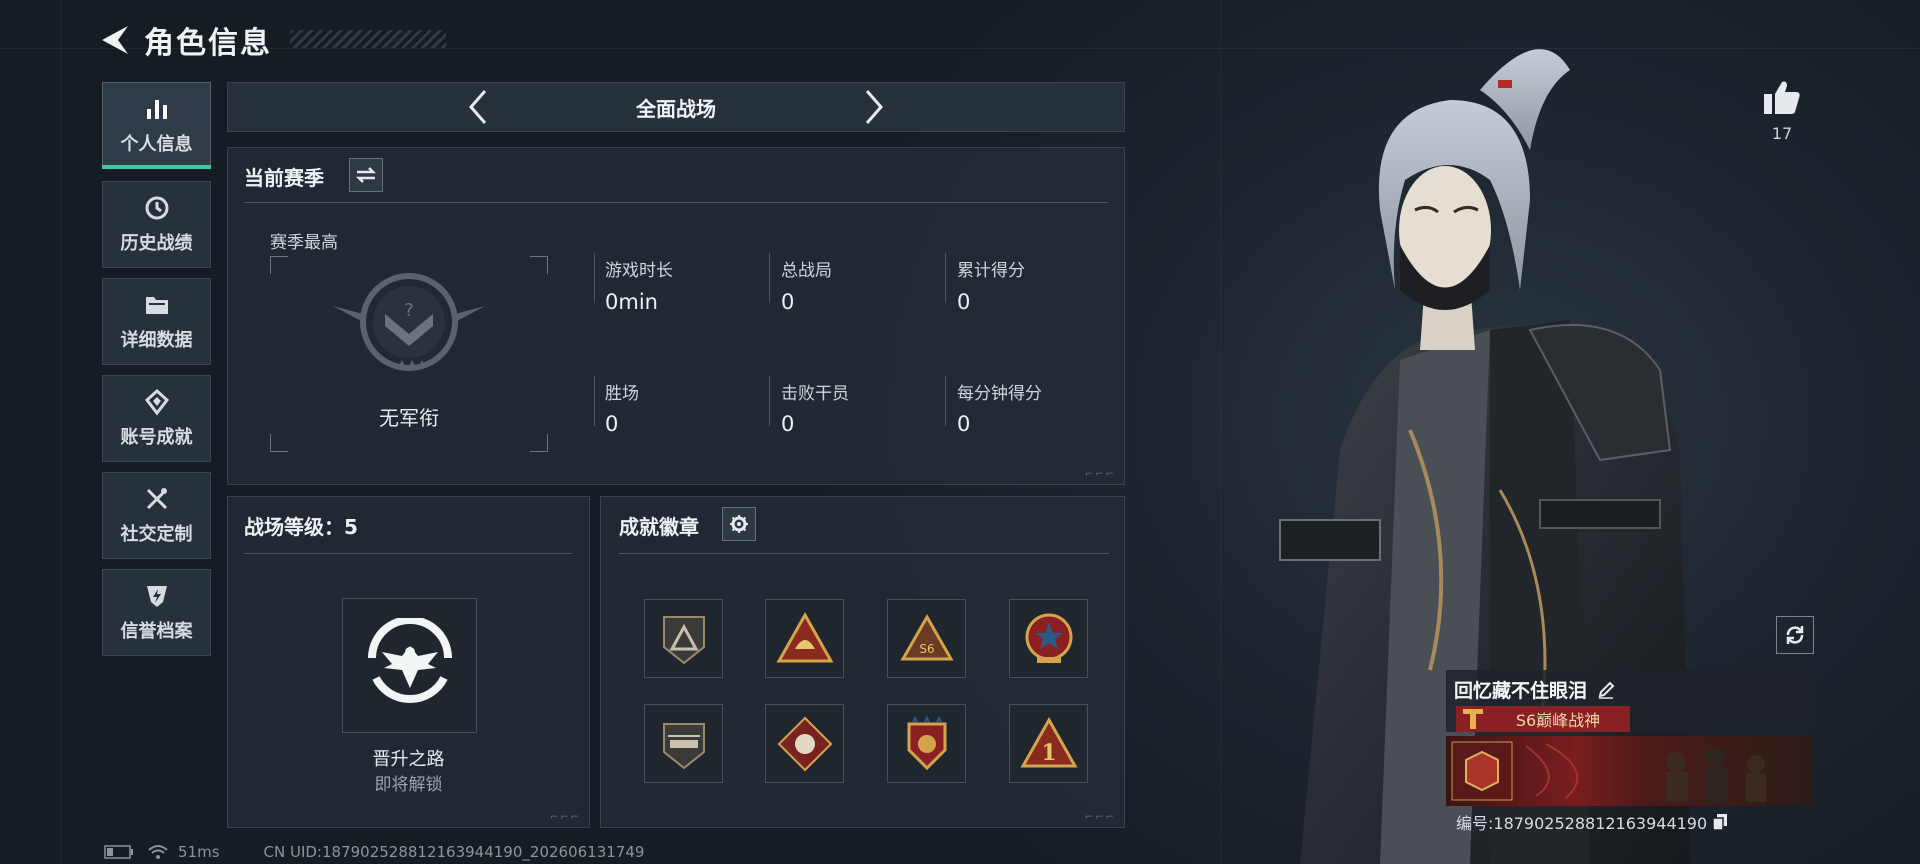 The image size is (1920, 864). I want to click on page-title: 角色信息, so click(208, 43).